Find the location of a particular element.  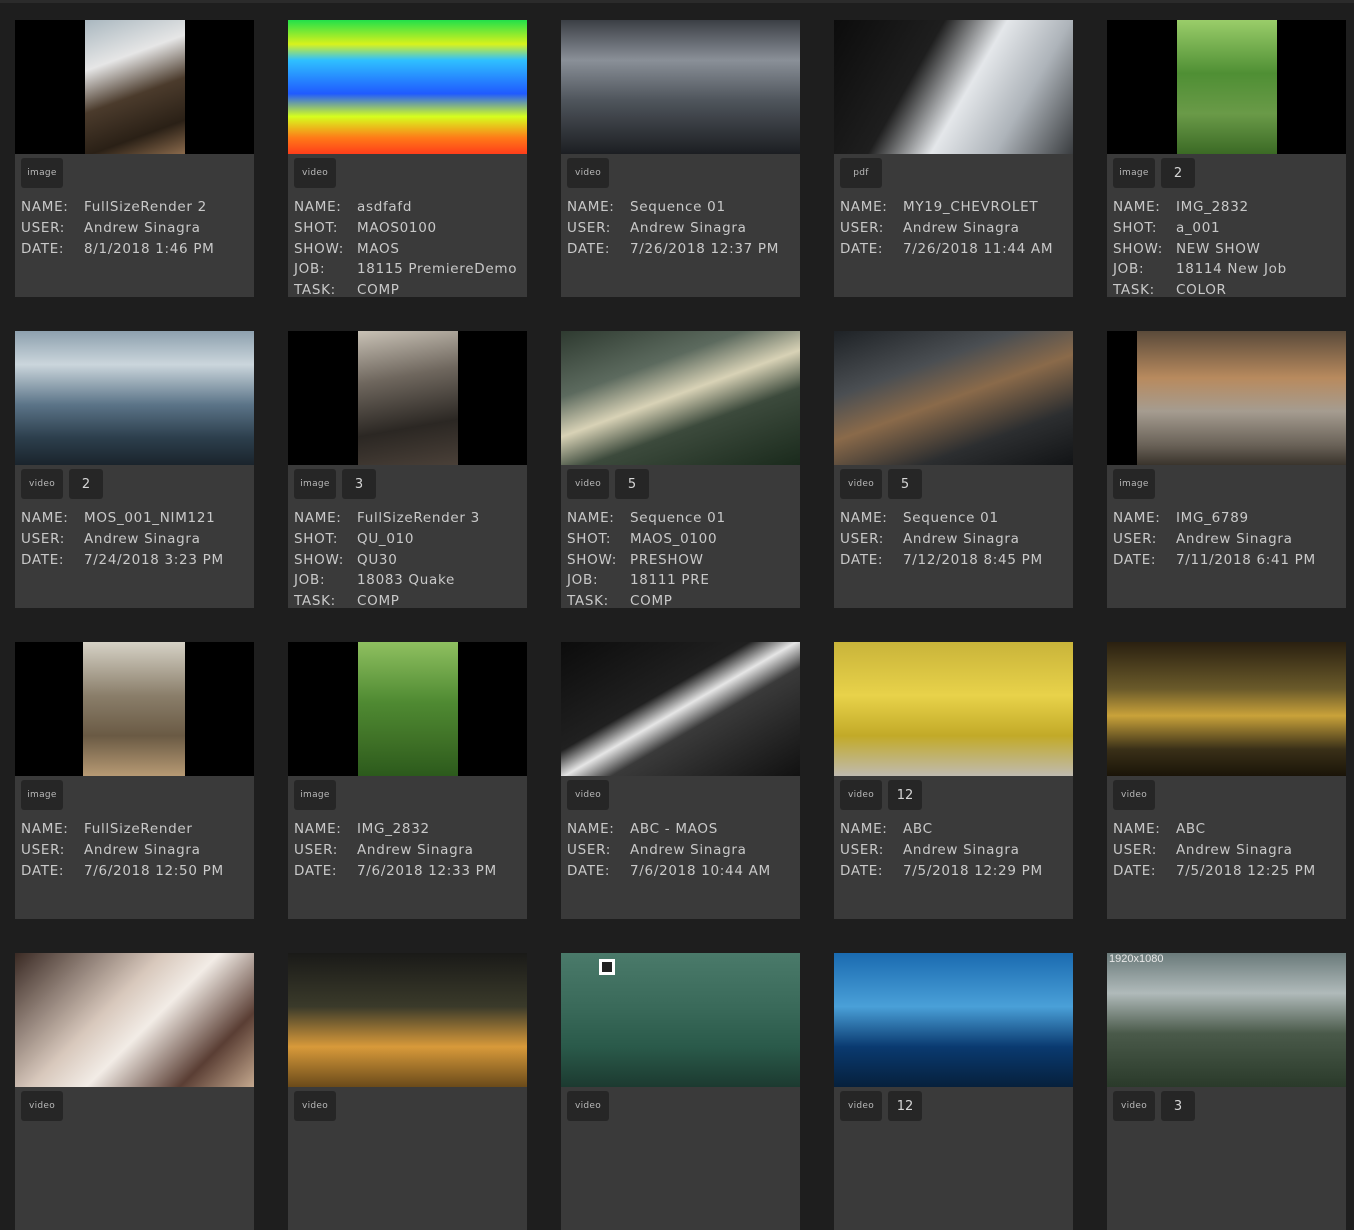

resolution-label: 1920x1080 is located at coordinates (1136, 959).